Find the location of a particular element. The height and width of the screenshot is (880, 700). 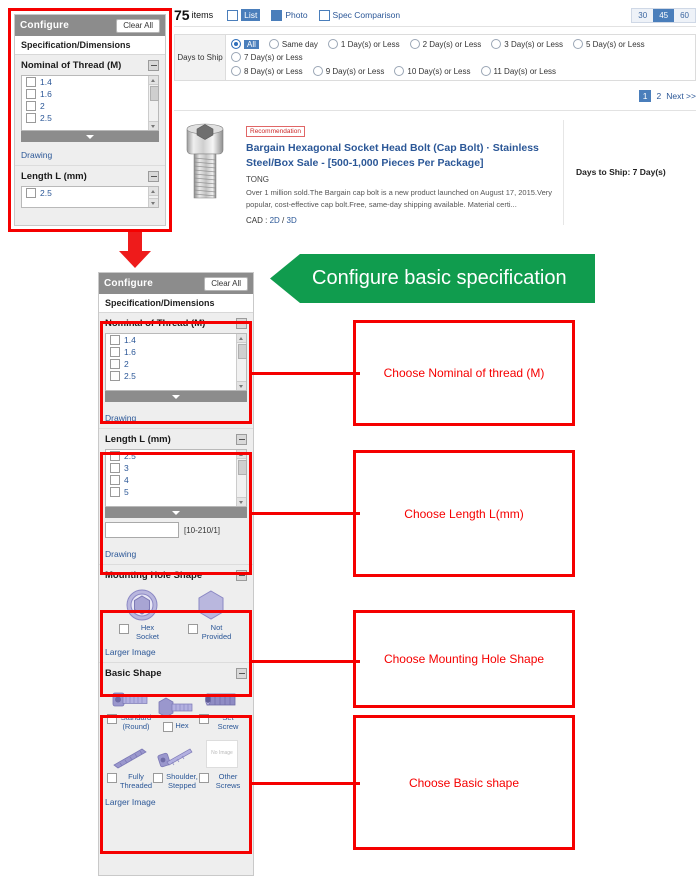

callout-label: Choose Mounting Hole Shape is located at coordinates (464, 659).